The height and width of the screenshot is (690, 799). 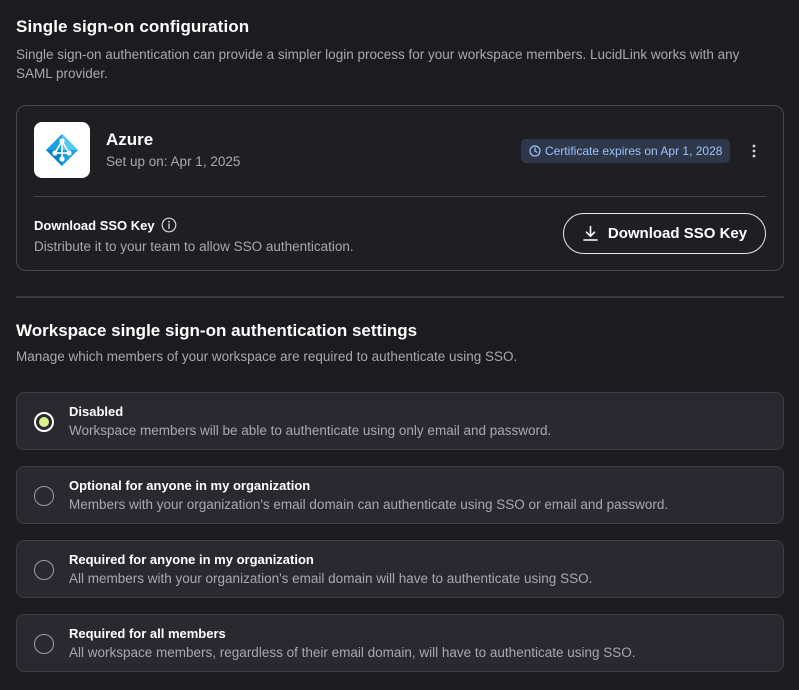 I want to click on certificate-expiry-badge: Certificate expires on Apr 1, 2028, so click(x=626, y=151).